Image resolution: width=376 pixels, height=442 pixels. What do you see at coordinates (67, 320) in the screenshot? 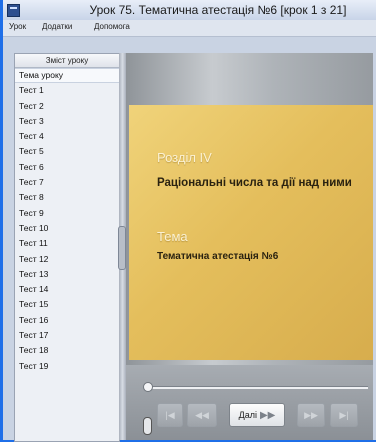
I see `lesson-item: Тест 16` at bounding box center [67, 320].